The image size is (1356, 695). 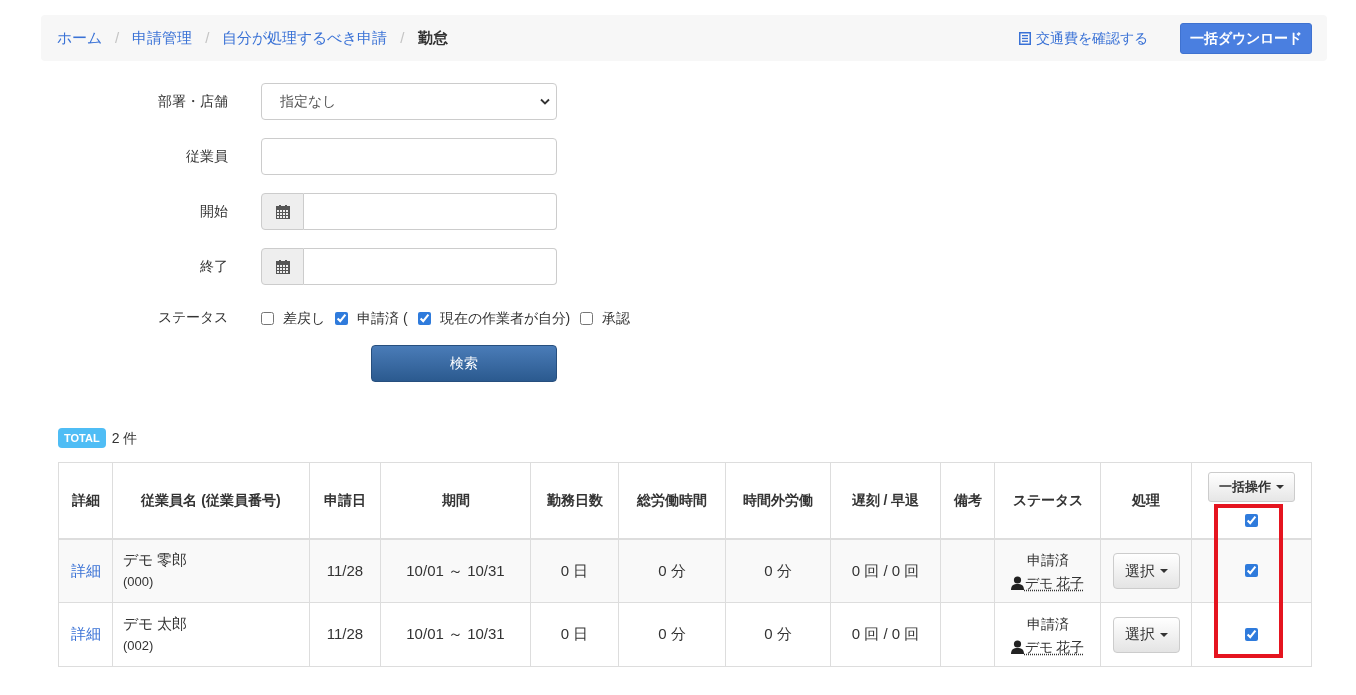 What do you see at coordinates (409, 101) in the screenshot?
I see `select-field: 指定なし` at bounding box center [409, 101].